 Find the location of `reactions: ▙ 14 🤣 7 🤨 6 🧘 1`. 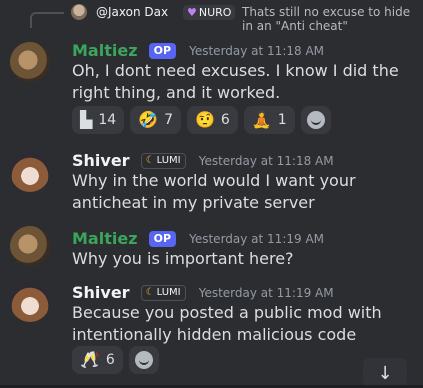

reactions: ▙ 14 🤣 7 🤨 6 🧘 1 is located at coordinates (201, 120).